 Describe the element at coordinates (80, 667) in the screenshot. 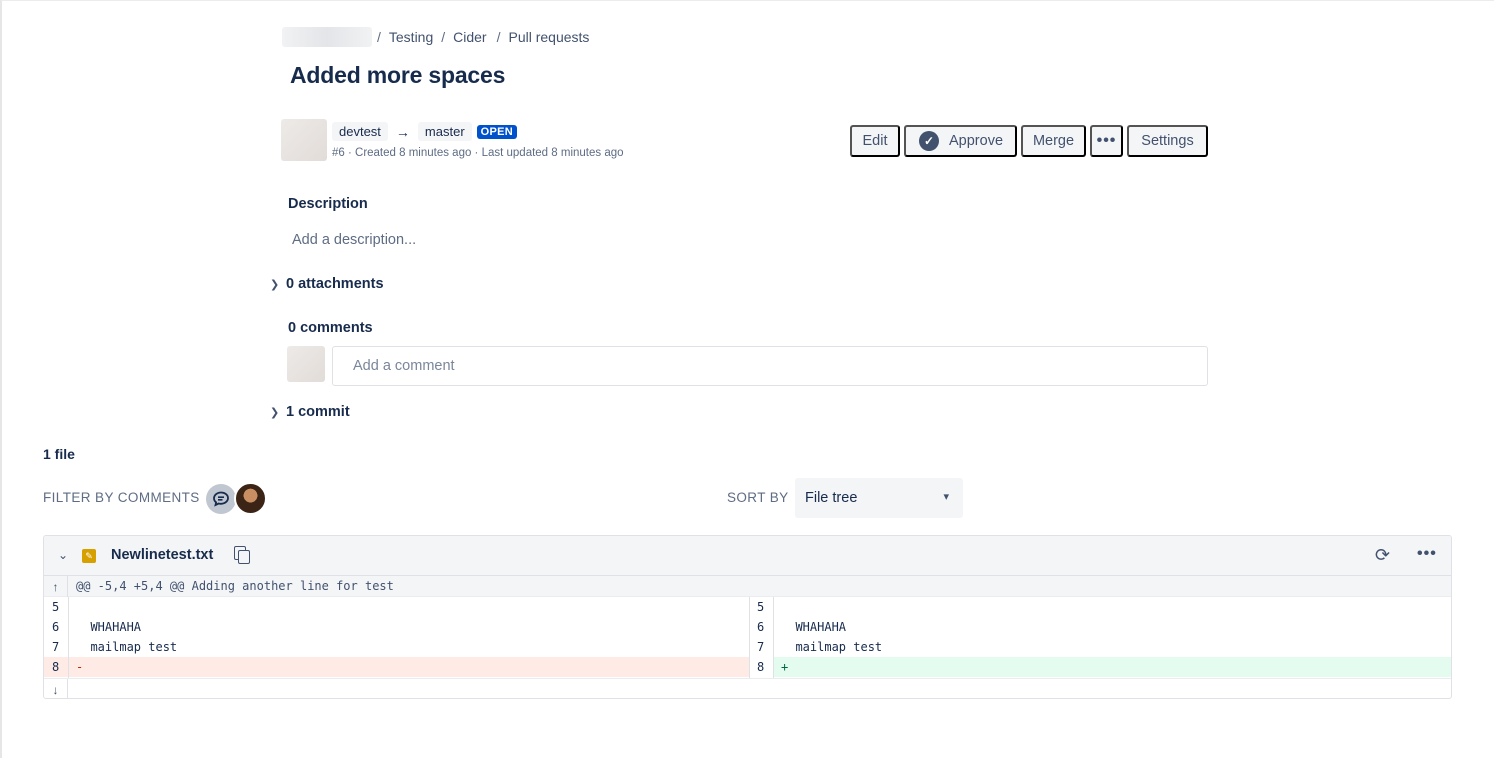

I see `code-line-deleted: -` at that location.